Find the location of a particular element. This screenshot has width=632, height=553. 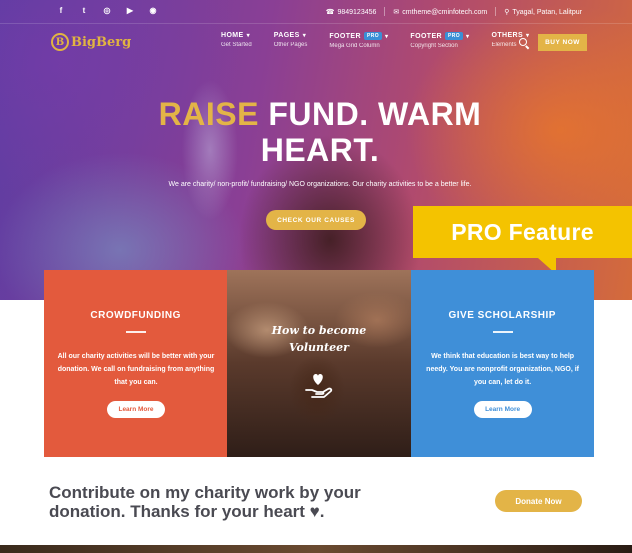

volunteer-card: How to become Volunteer is located at coordinates (319, 363).